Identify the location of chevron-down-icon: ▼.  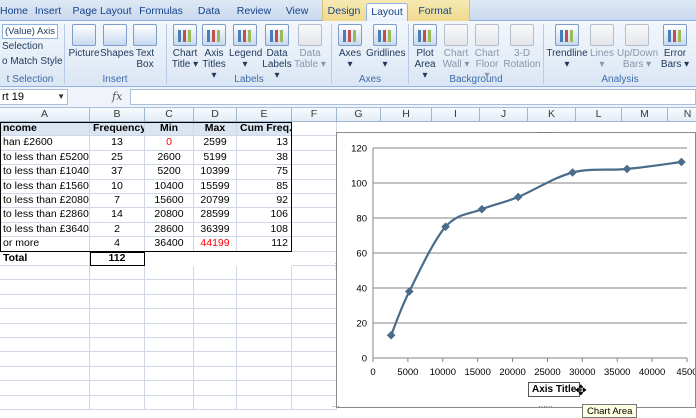
(61, 97).